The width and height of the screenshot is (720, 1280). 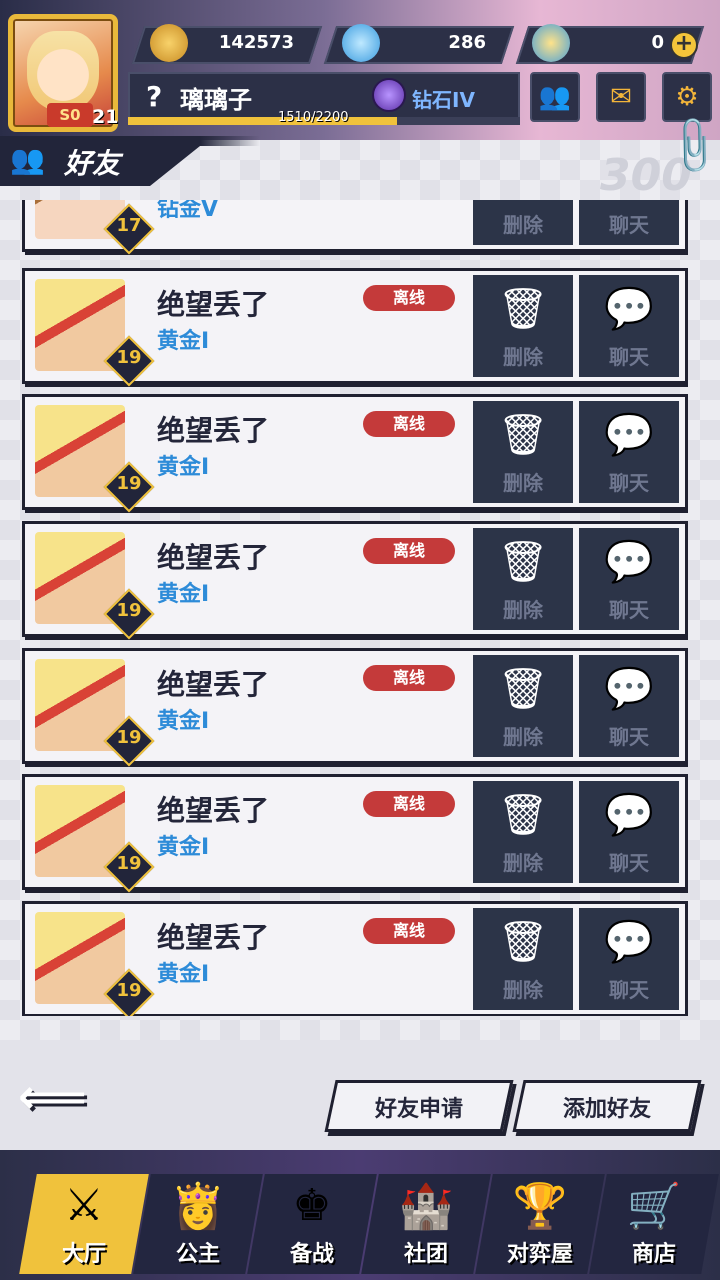 What do you see at coordinates (262, 121) in the screenshot?
I see `xp-bar-fill` at bounding box center [262, 121].